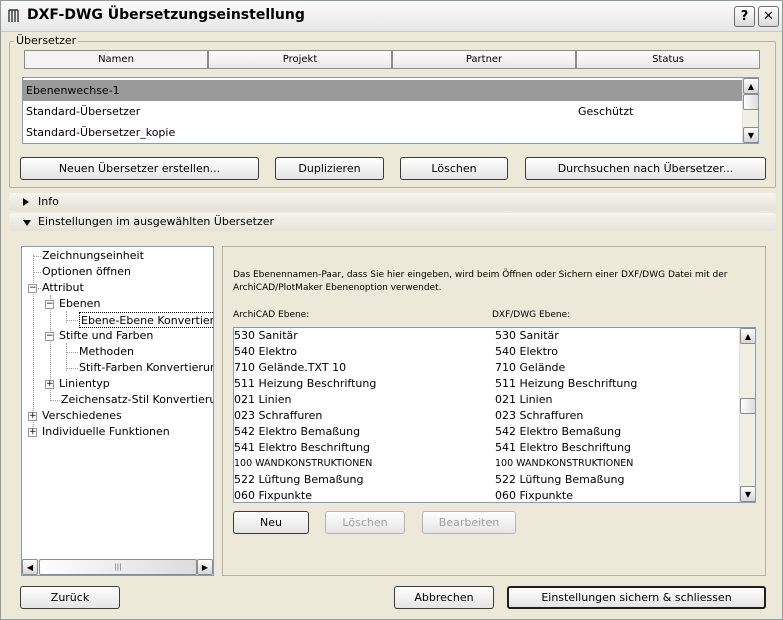  Describe the element at coordinates (278, 415) in the screenshot. I see `archicad-layer: 023 Schraffuren` at that location.